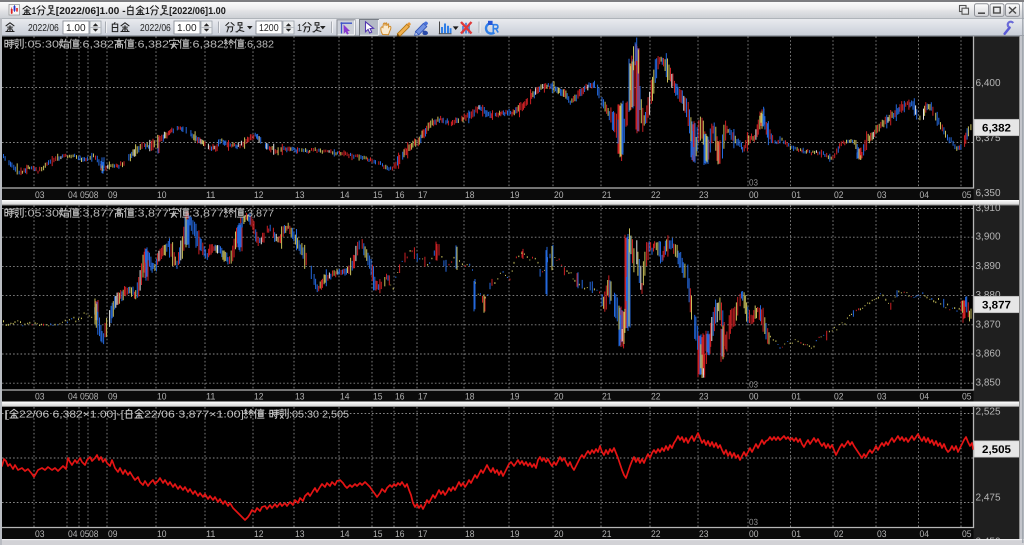 The width and height of the screenshot is (1024, 545). Describe the element at coordinates (996, 305) in the screenshot. I see `svg-text: 3,877` at that location.